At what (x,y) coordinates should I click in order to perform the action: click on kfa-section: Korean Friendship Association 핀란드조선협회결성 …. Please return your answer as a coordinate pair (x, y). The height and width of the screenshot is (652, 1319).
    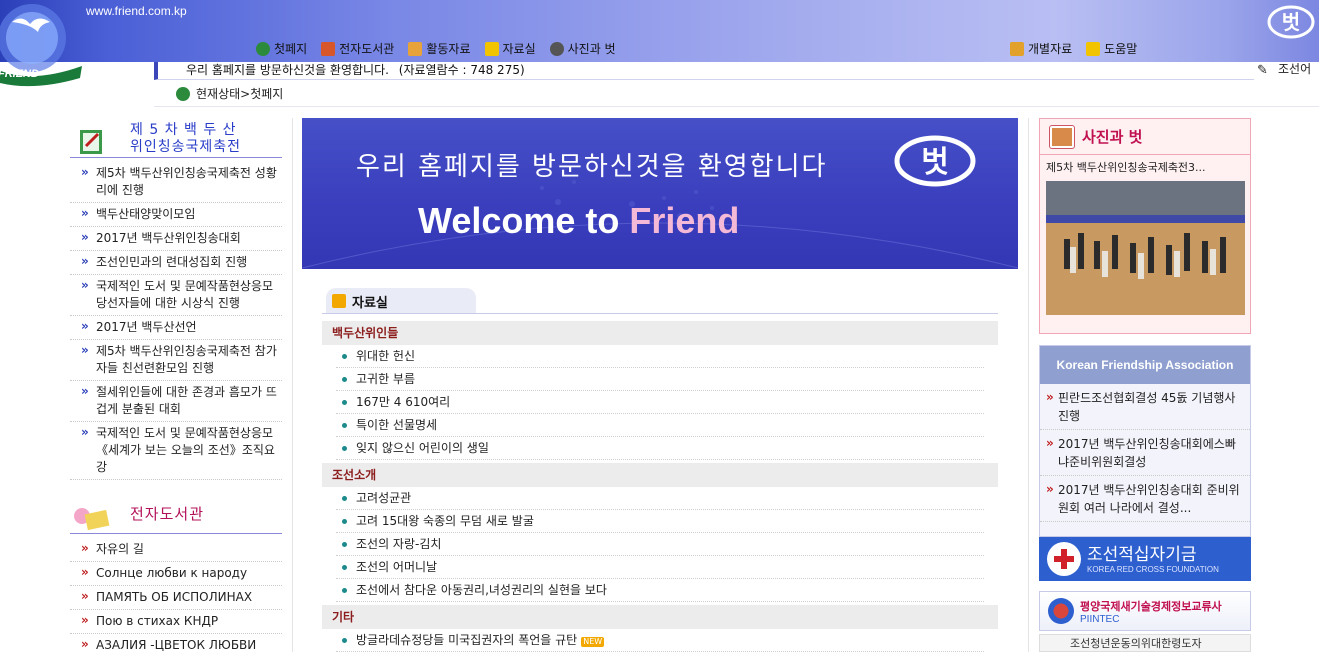
    Looking at the image, I should click on (1145, 441).